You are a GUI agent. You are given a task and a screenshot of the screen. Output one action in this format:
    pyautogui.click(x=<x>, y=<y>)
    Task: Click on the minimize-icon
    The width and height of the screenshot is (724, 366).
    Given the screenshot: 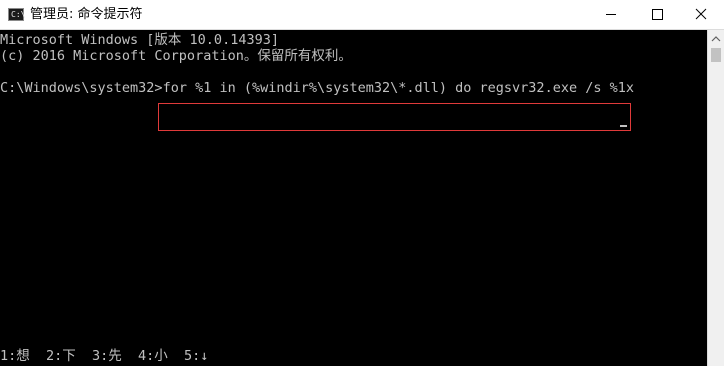 What is the action you would take?
    pyautogui.click(x=611, y=14)
    